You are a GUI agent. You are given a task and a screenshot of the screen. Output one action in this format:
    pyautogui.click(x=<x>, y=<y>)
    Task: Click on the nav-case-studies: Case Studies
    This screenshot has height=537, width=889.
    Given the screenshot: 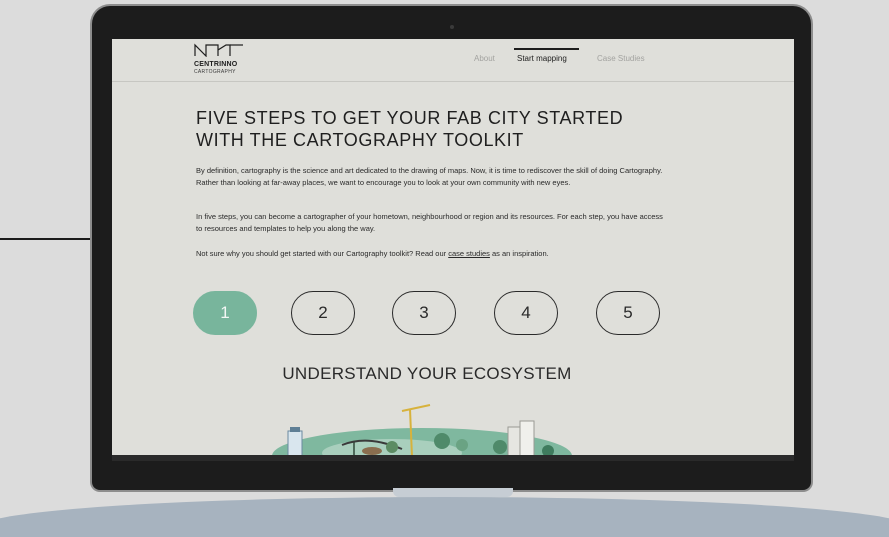 What is the action you would take?
    pyautogui.click(x=621, y=58)
    